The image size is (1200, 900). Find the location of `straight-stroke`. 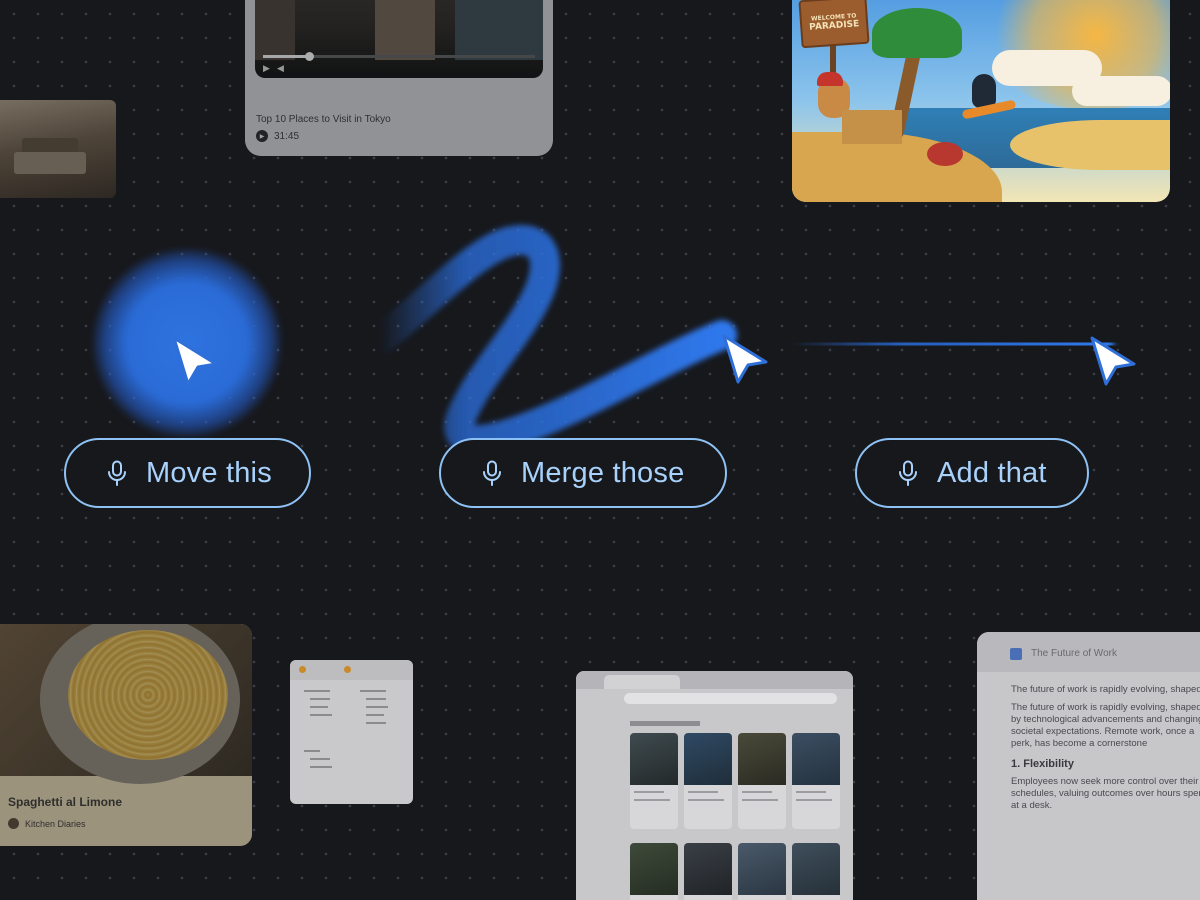

straight-stroke is located at coordinates (944, 344).